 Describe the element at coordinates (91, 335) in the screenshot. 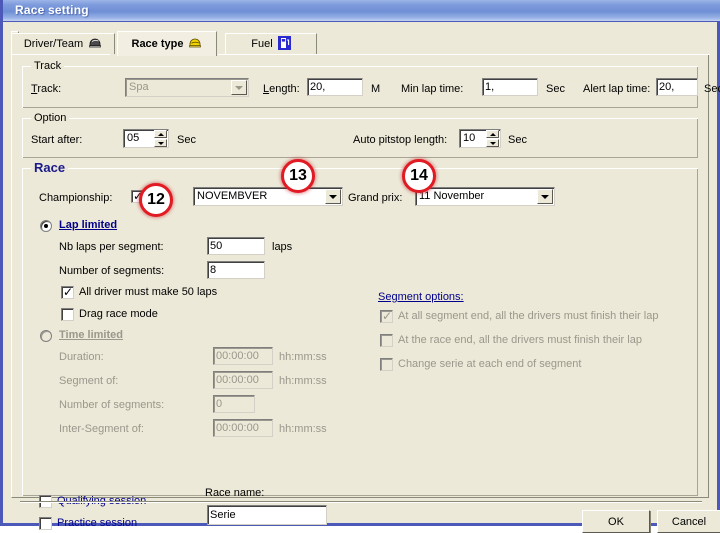

I see `time-limited-label: Time limited` at that location.